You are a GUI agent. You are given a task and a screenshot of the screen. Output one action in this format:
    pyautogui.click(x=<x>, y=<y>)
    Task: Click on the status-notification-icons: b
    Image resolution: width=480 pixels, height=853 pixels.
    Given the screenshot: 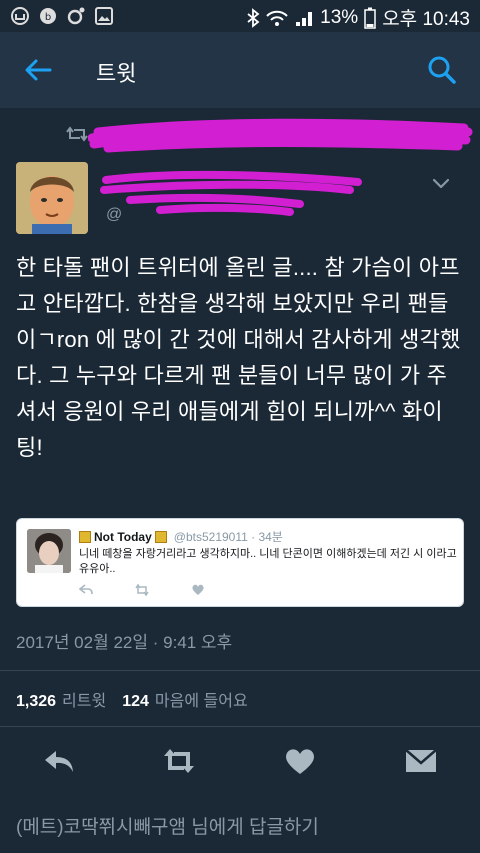 What is the action you would take?
    pyautogui.click(x=62, y=16)
    